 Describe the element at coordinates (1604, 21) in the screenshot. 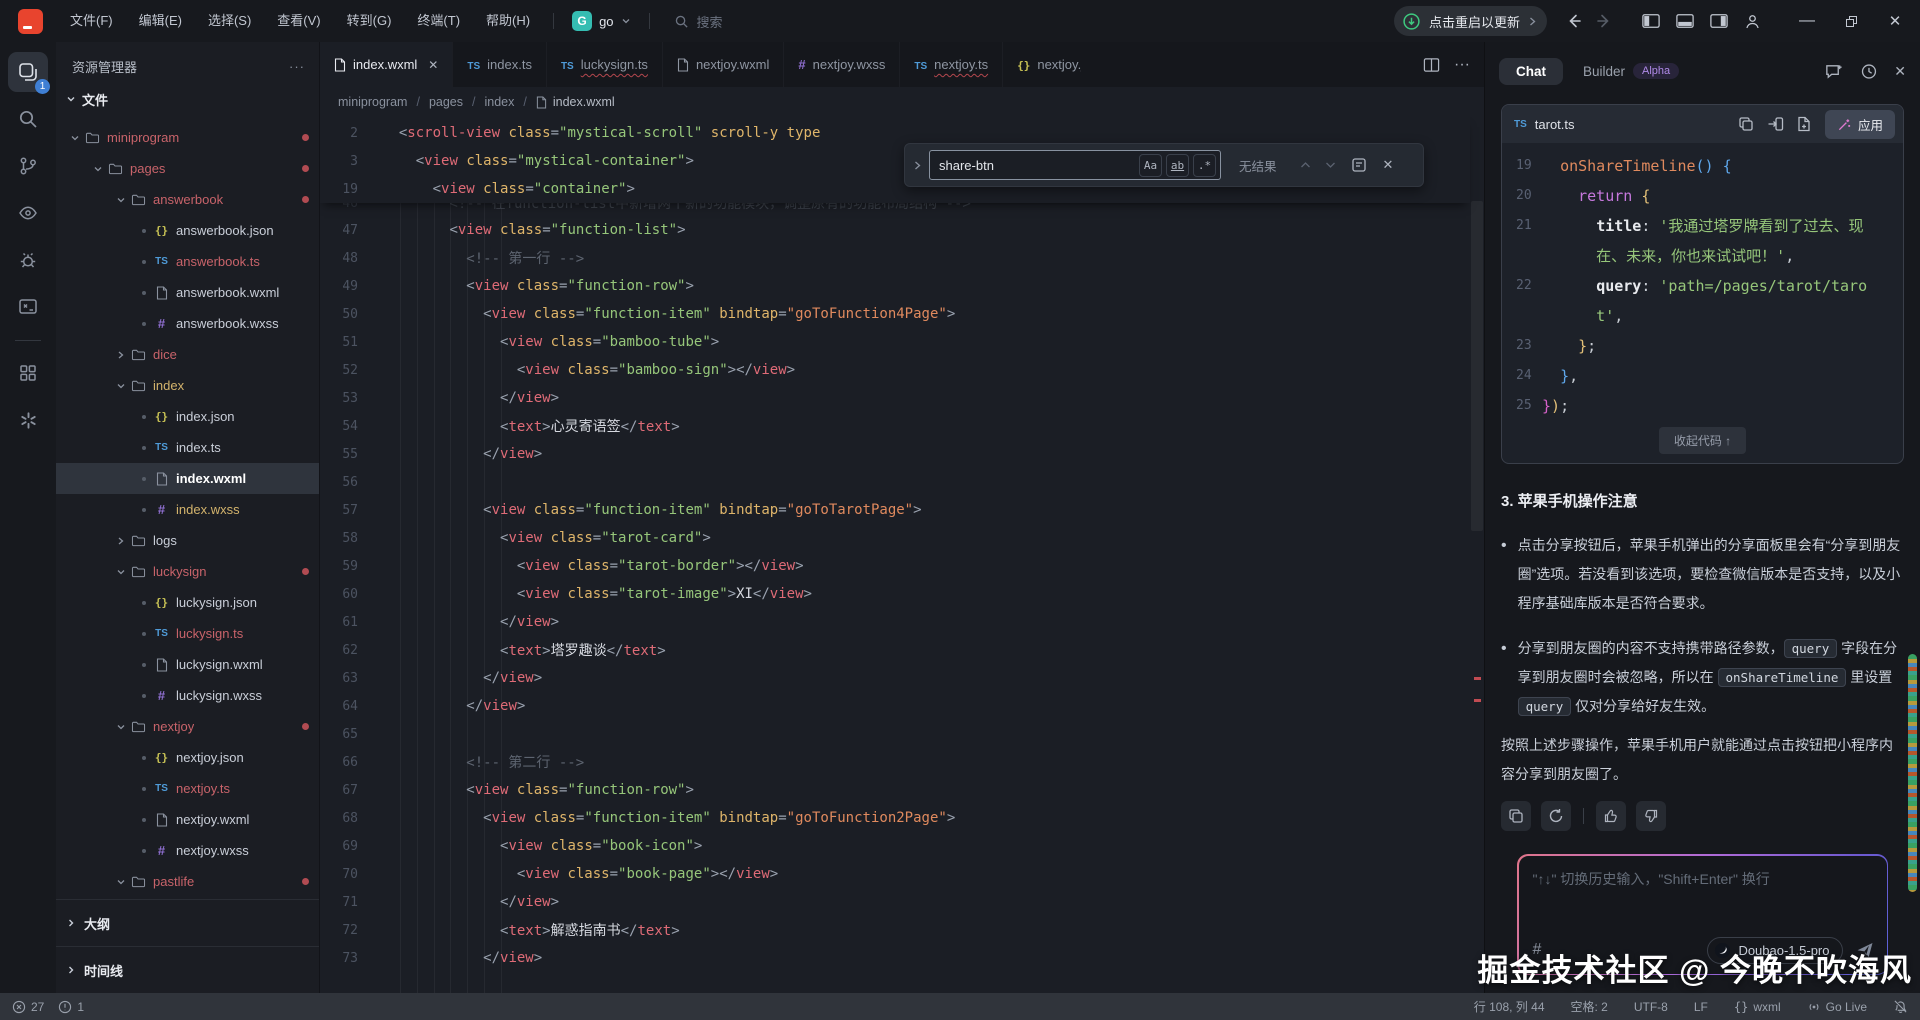

I see `forward-button` at that location.